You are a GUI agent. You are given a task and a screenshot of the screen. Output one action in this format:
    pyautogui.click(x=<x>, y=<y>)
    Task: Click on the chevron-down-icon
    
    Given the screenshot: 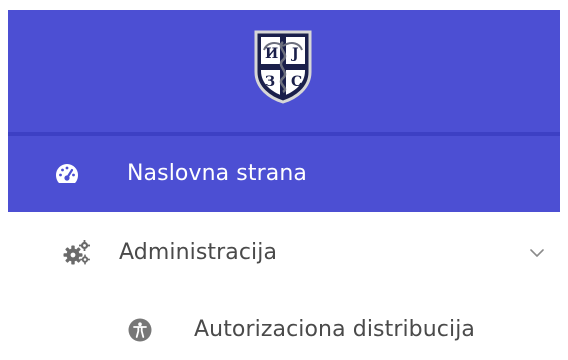 What is the action you would take?
    pyautogui.click(x=537, y=253)
    